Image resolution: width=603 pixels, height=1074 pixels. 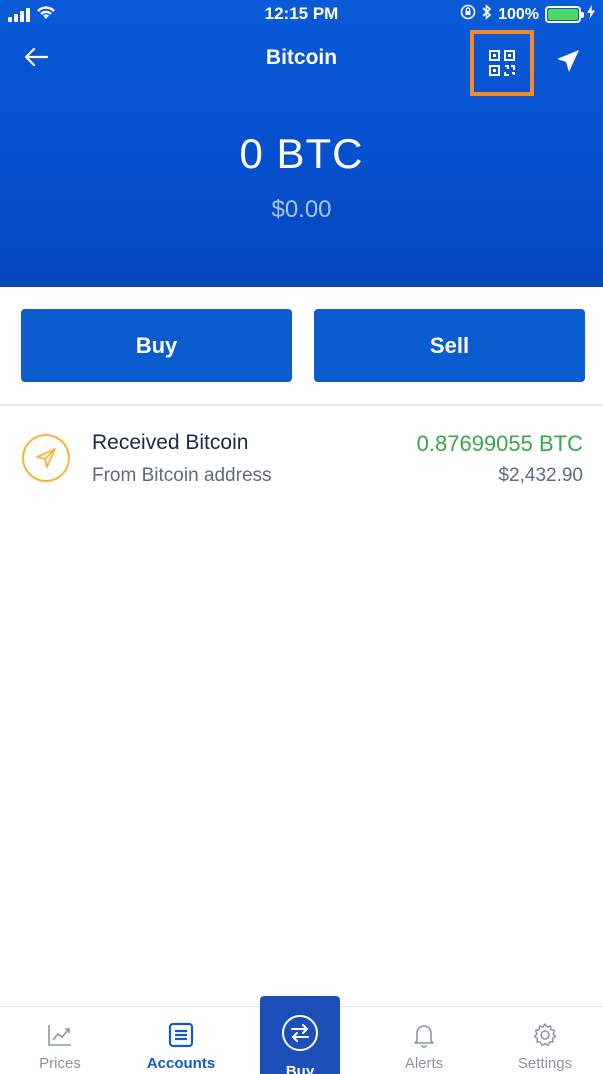 I want to click on status-right: 100%, so click(x=527, y=14).